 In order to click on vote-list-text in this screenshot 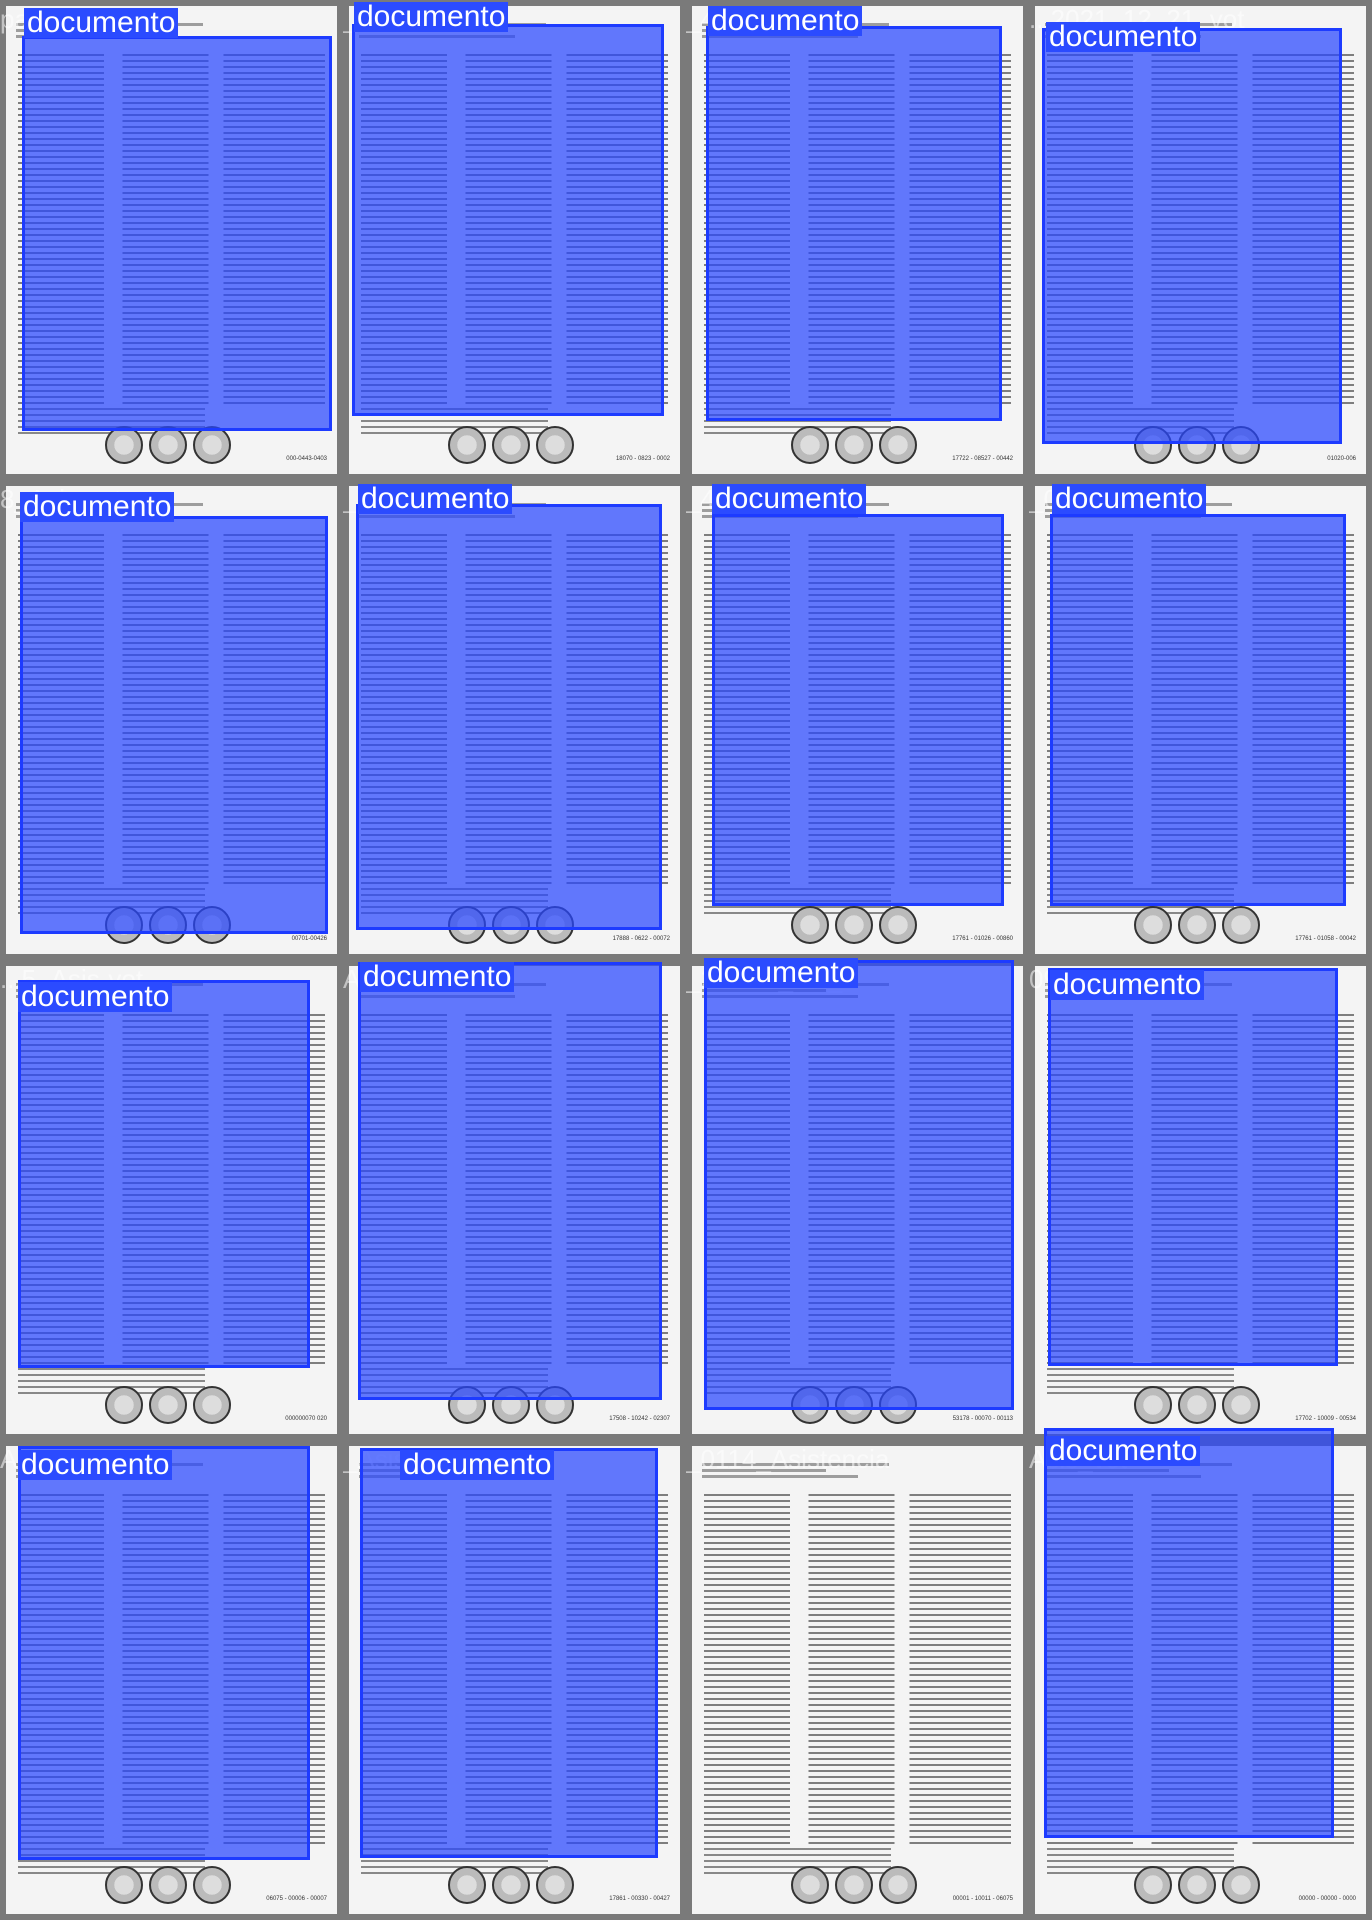, I will do `click(857, 1669)`.